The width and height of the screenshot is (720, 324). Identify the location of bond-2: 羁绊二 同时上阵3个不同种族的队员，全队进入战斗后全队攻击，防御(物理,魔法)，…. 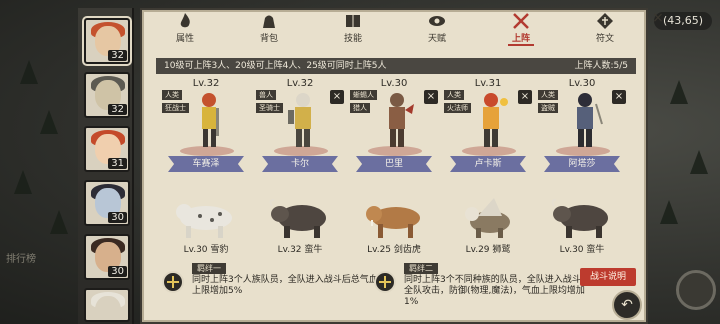
(484, 288).